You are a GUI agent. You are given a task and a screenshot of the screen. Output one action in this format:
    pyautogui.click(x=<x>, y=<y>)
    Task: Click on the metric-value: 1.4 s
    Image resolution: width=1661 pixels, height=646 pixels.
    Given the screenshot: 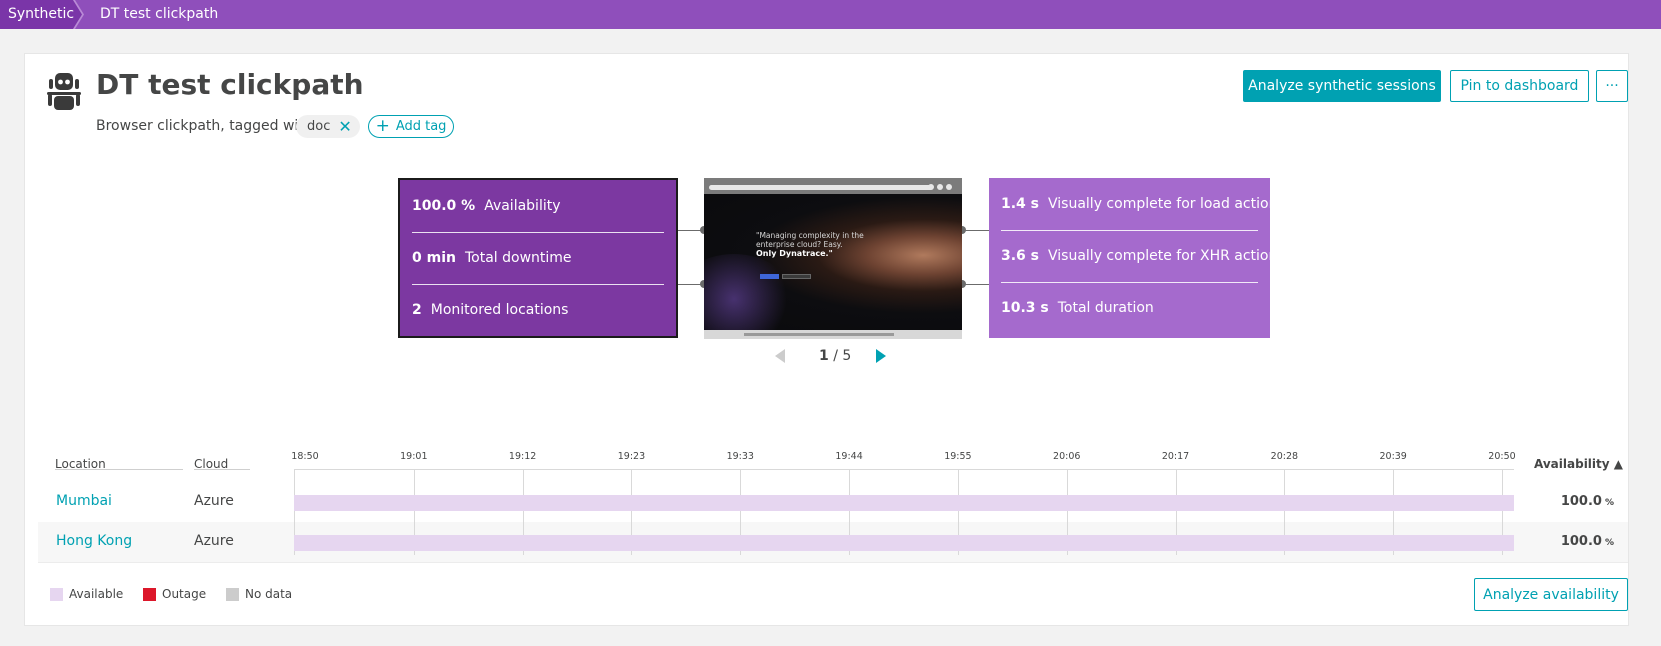 What is the action you would take?
    pyautogui.click(x=1020, y=204)
    